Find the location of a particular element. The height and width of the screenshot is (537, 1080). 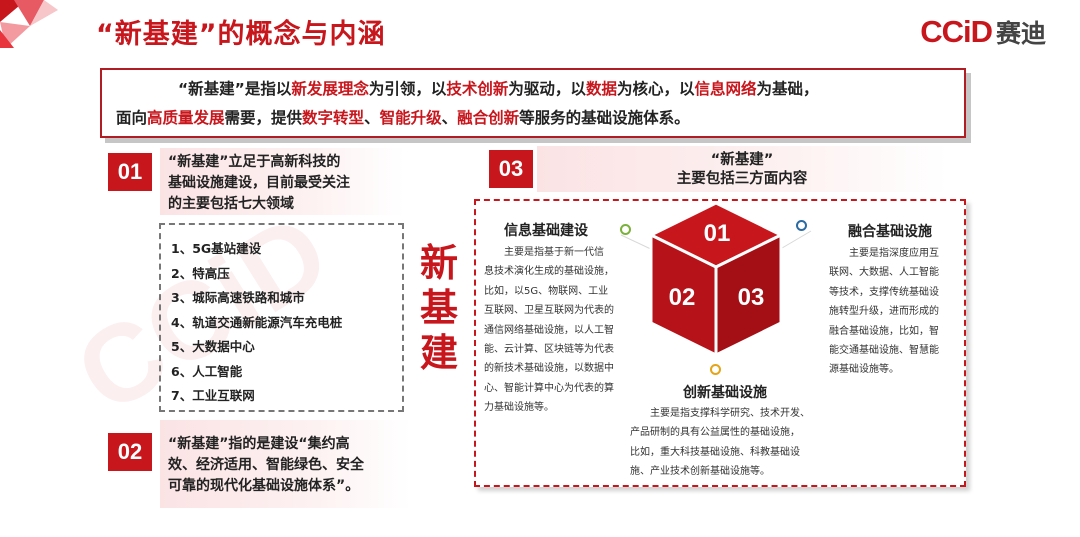

definition-line-2: 面向高质量发展需要，提供数字转型、智能升级、融合创新等服务的基础设施体系。 is located at coordinates (535, 118).